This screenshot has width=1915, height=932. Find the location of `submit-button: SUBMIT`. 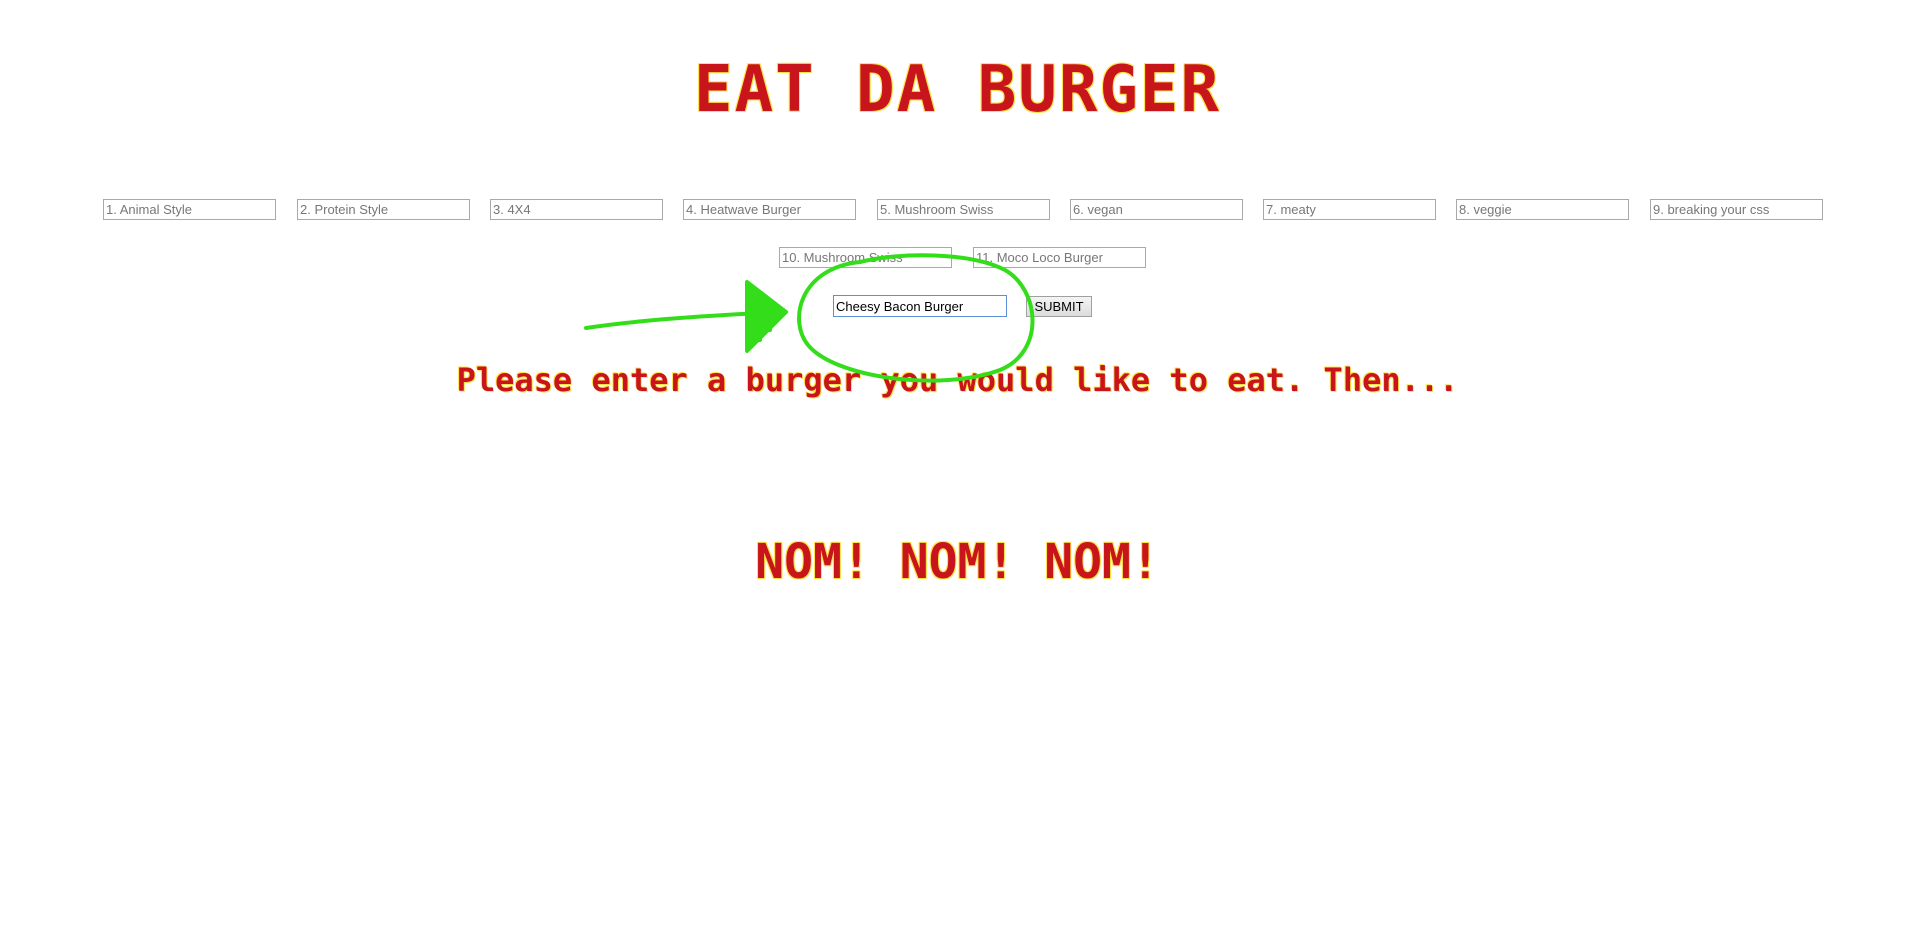

submit-button: SUBMIT is located at coordinates (1059, 306).